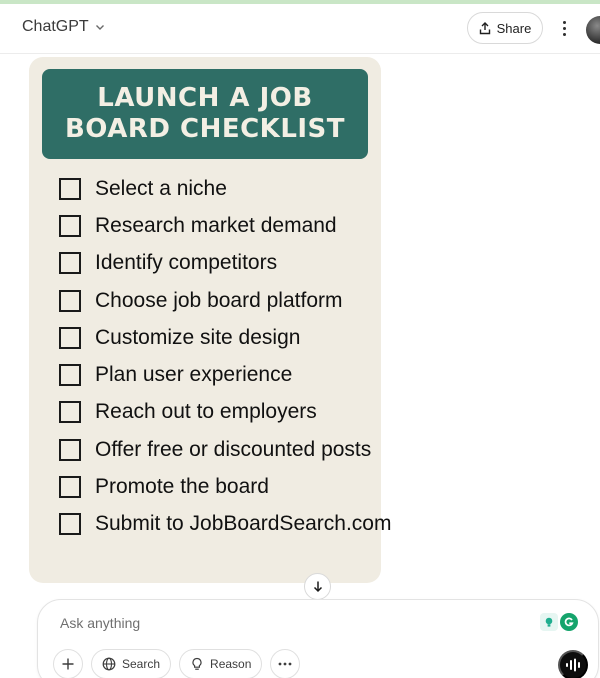  I want to click on chevron-down-icon, so click(99, 27).